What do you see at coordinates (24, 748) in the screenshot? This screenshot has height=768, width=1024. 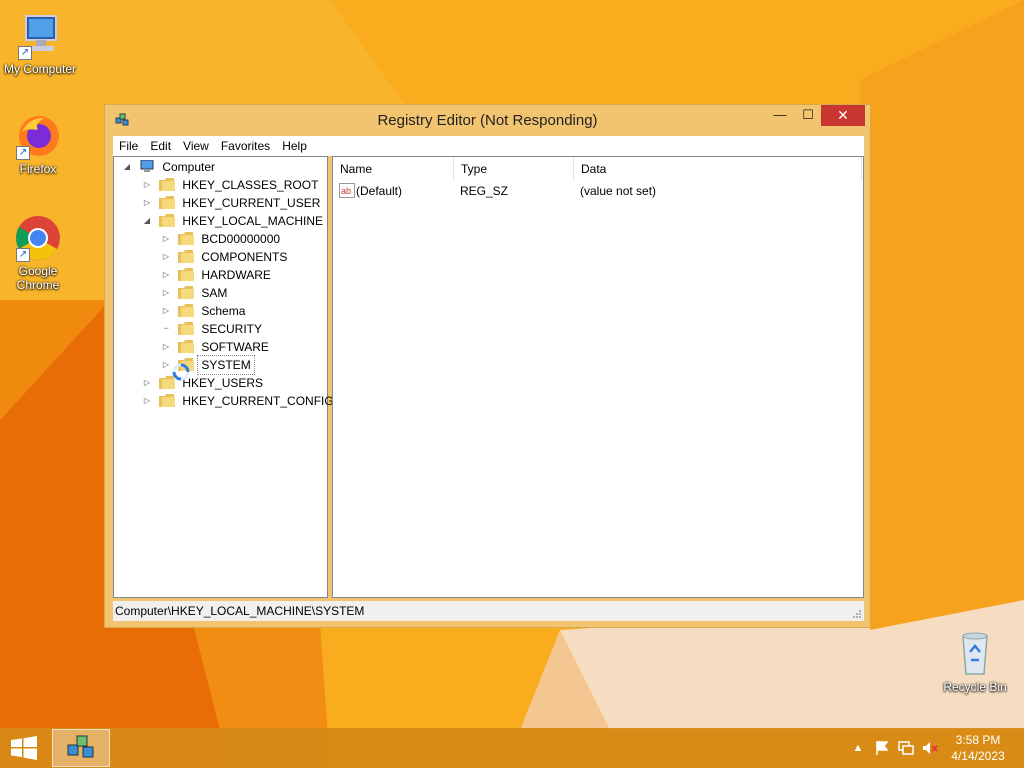 I see `start-windows-icon` at bounding box center [24, 748].